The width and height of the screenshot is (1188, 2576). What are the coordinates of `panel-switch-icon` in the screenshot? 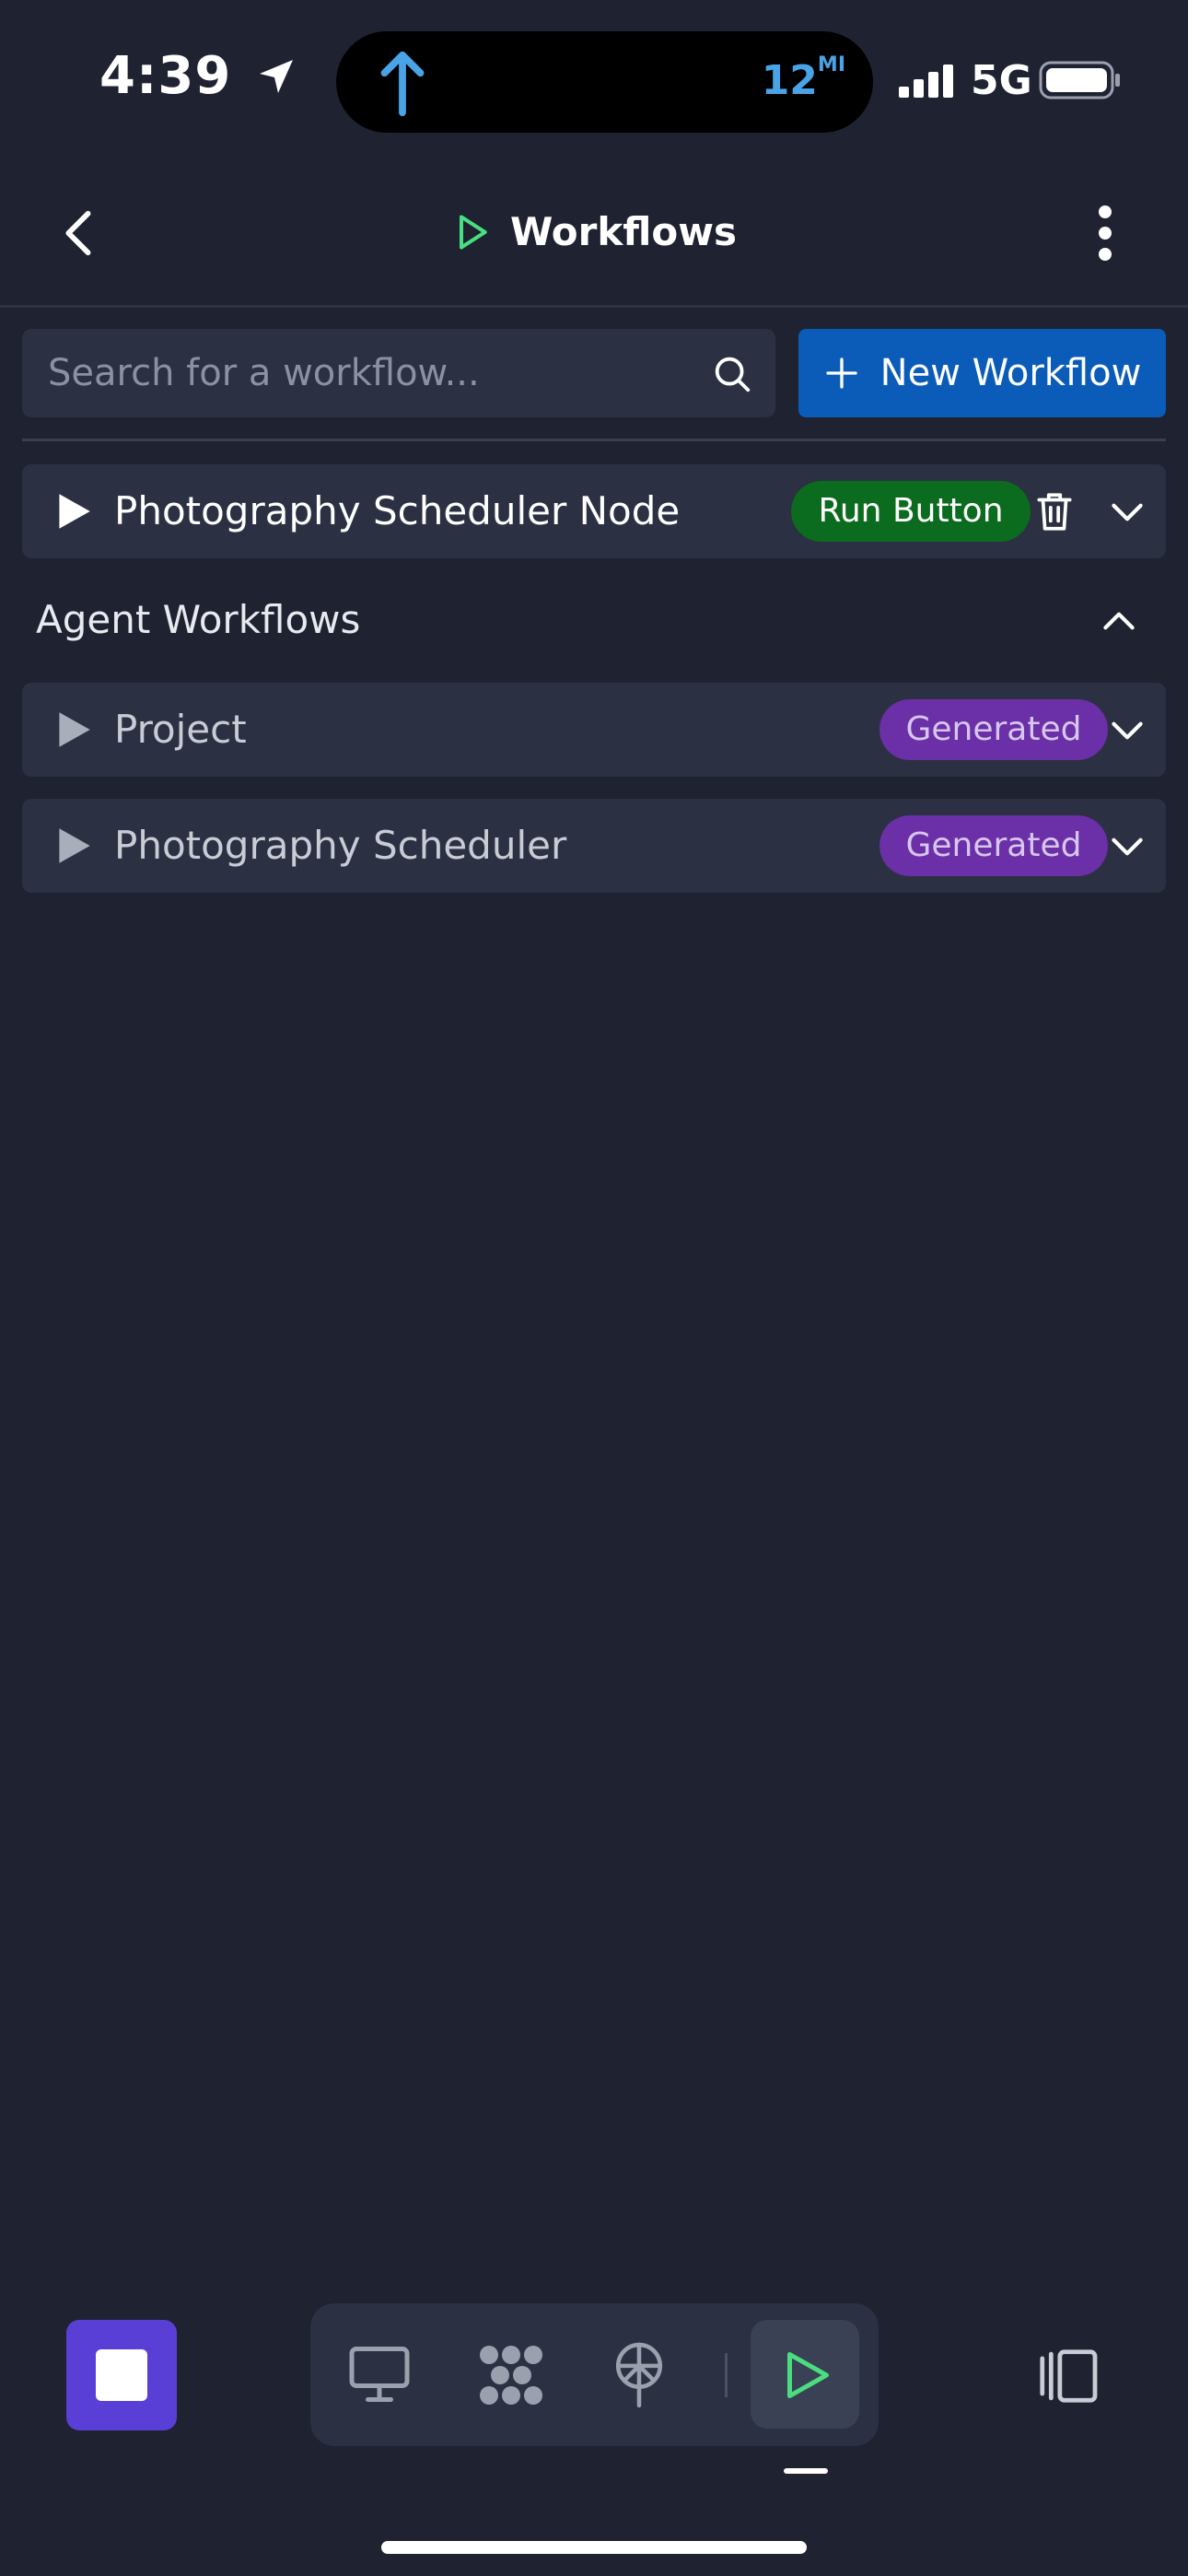 It's located at (1066, 2376).